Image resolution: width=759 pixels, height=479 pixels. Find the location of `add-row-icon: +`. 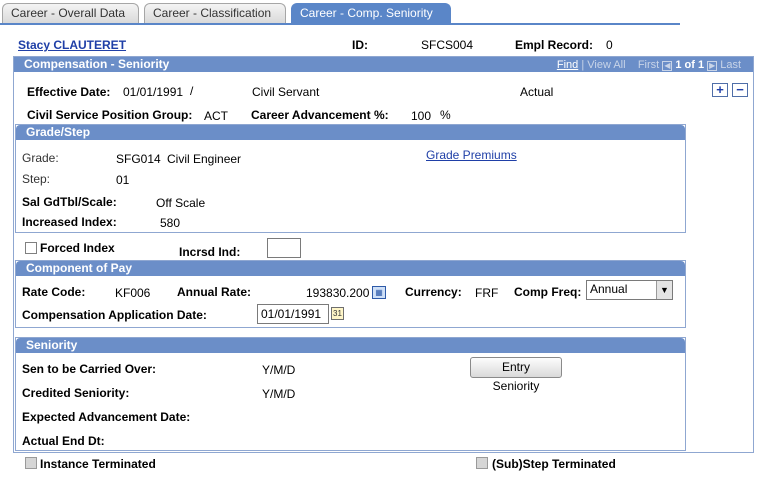

add-row-icon: + is located at coordinates (720, 90).